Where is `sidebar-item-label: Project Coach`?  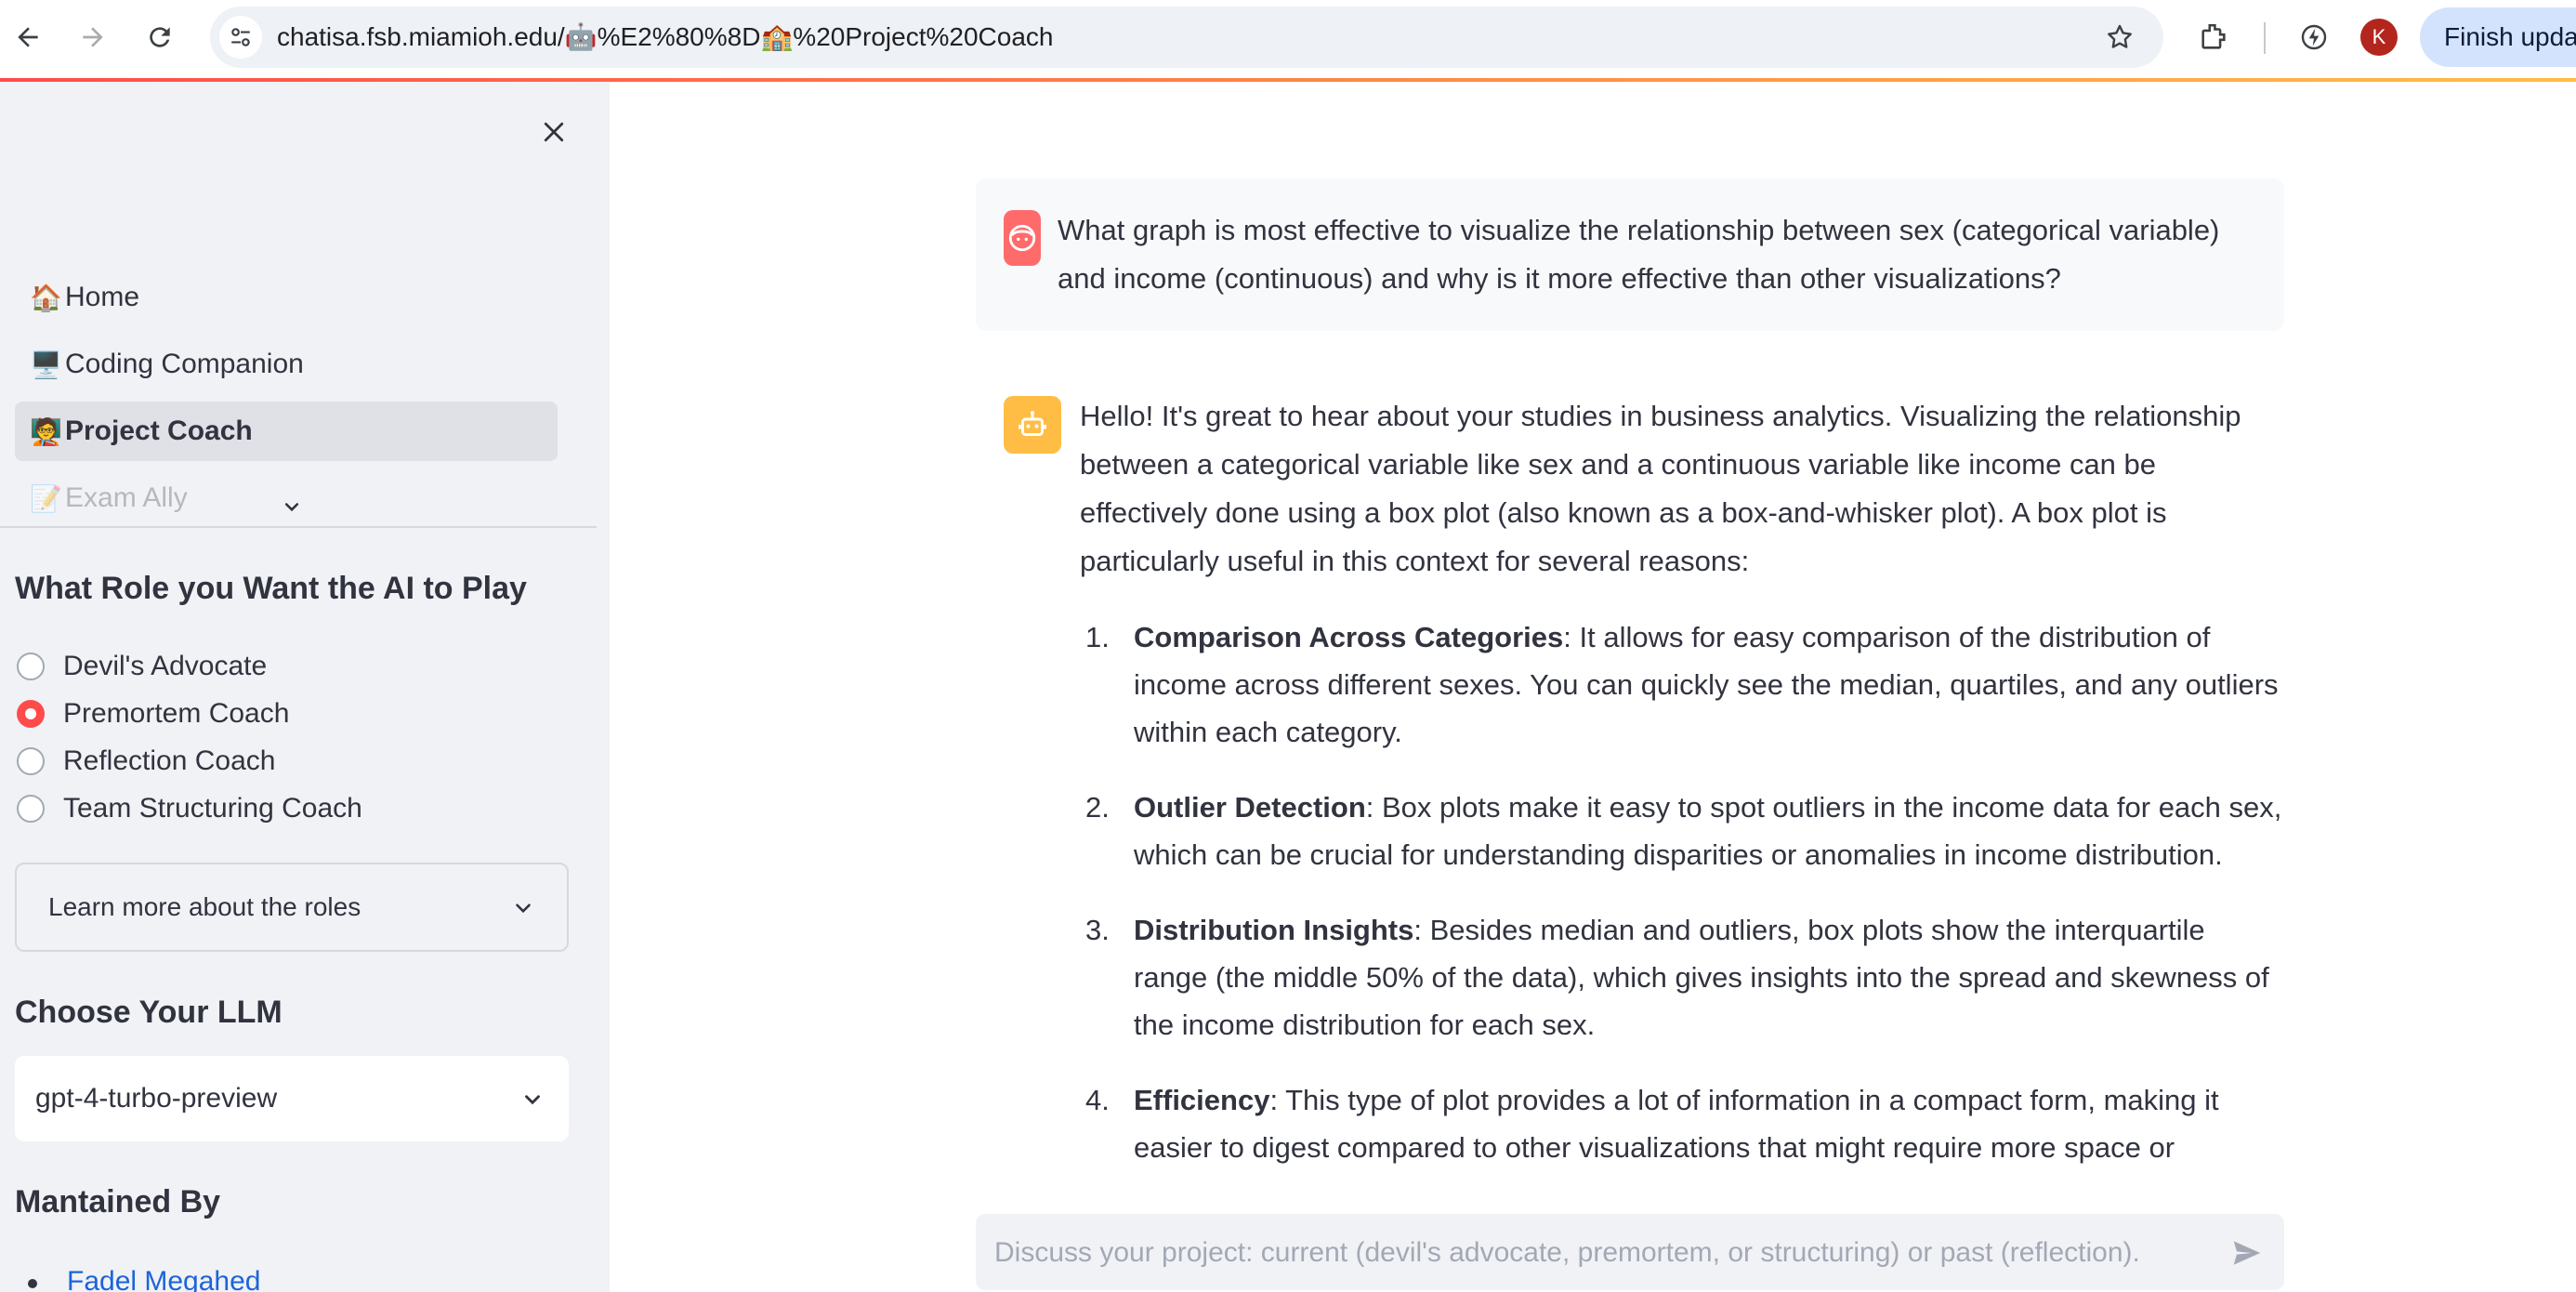
sidebar-item-label: Project Coach is located at coordinates (159, 430).